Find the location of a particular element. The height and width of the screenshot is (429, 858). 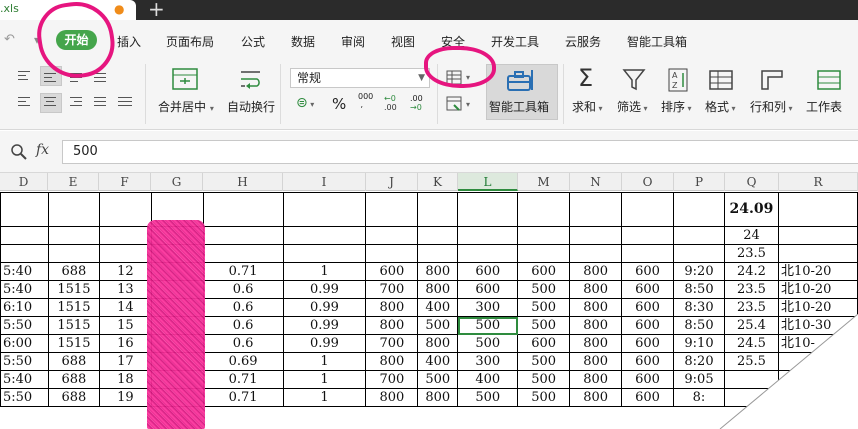

menu-view: 视图 is located at coordinates (403, 41).